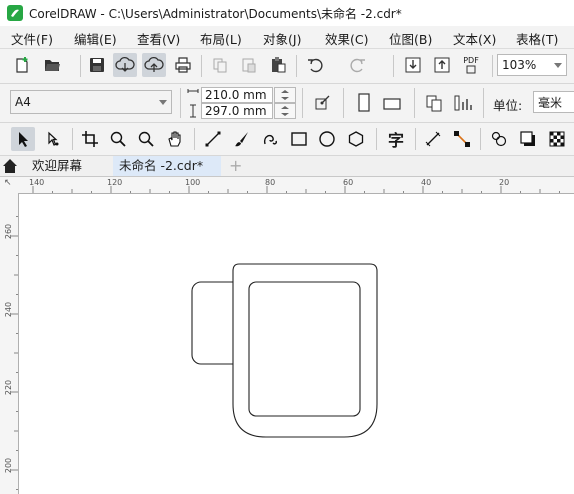 This screenshot has width=574, height=494. I want to click on page-width-input: 210.0 mm, so click(237, 95).